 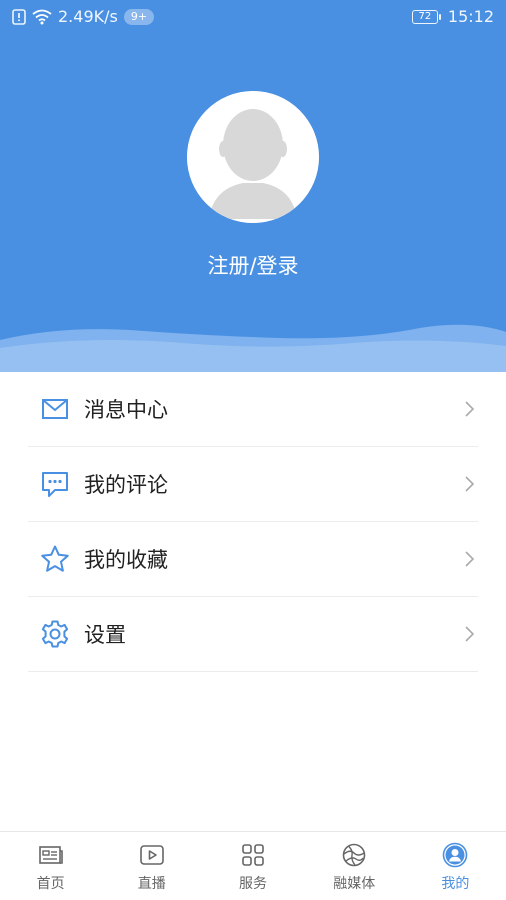 What do you see at coordinates (88, 16) in the screenshot?
I see `network-speed: 2.49K/s` at bounding box center [88, 16].